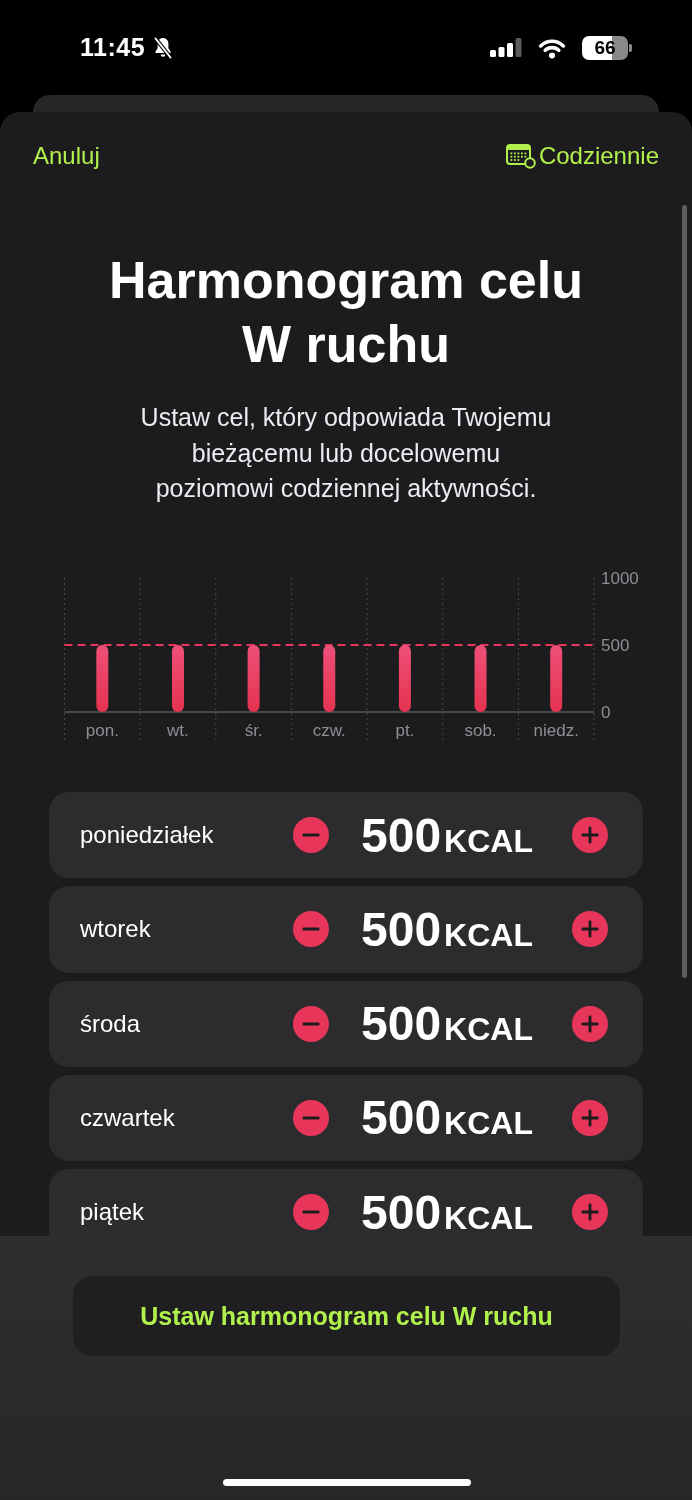  What do you see at coordinates (520, 156) in the screenshot?
I see `calendar-clock-icon` at bounding box center [520, 156].